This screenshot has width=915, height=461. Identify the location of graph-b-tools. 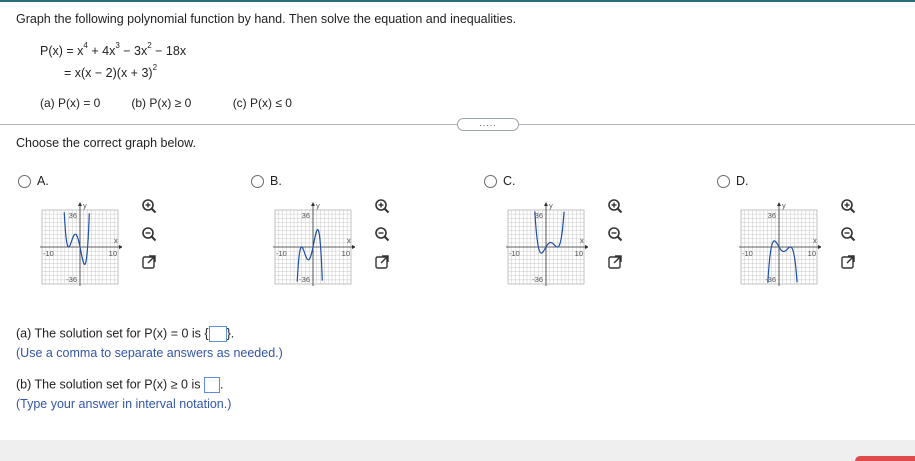
(383, 240).